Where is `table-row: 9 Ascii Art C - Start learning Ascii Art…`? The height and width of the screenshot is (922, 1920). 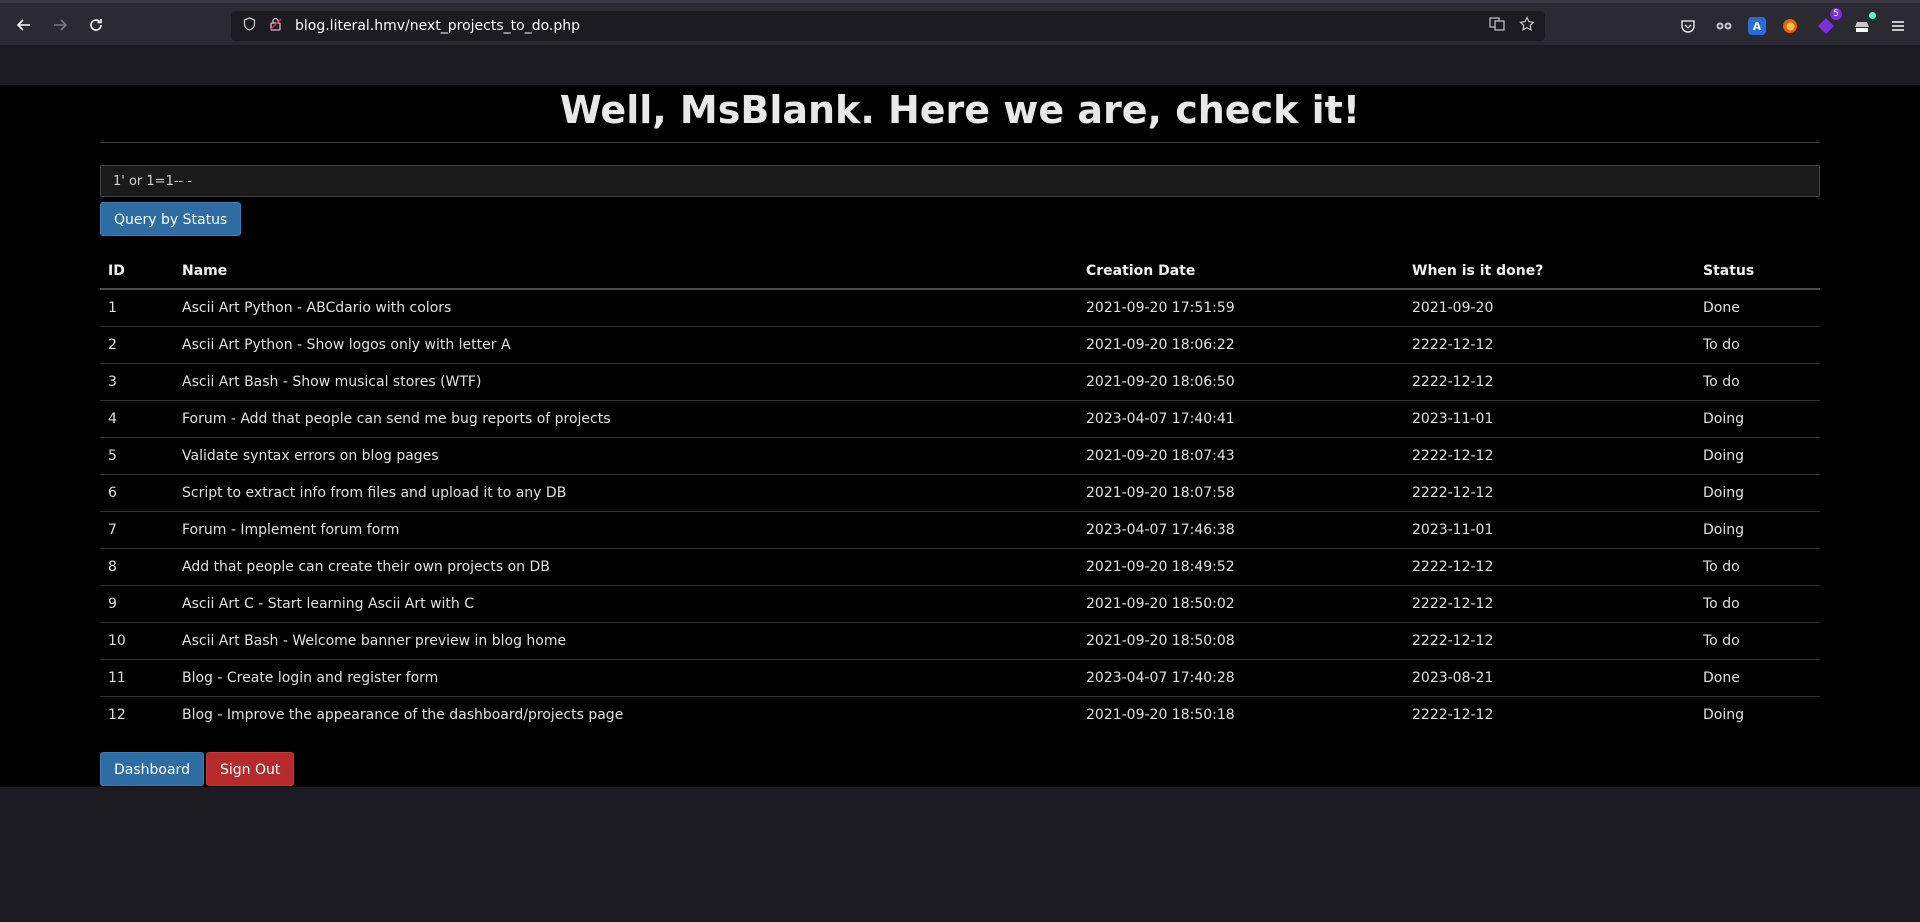 table-row: 9 Ascii Art C - Start learning Ascii Art… is located at coordinates (960, 603).